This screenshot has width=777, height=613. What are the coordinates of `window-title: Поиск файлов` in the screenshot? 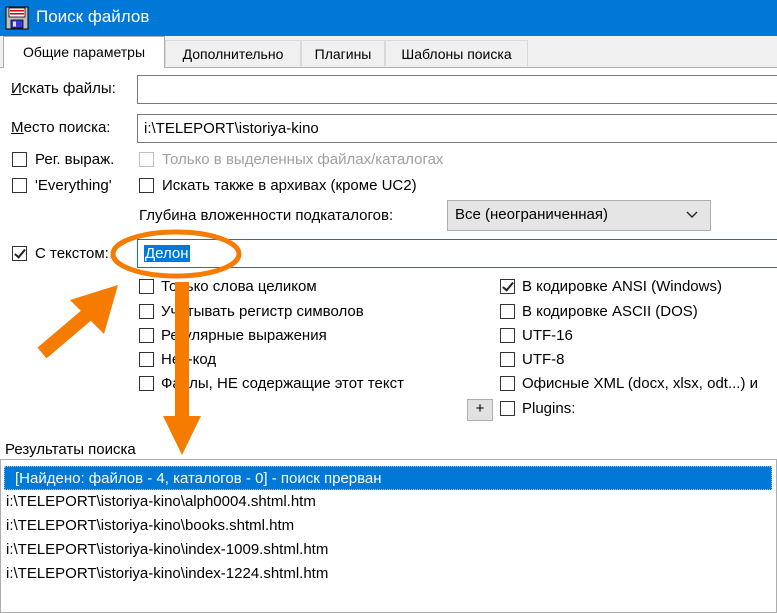 It's located at (93, 16).